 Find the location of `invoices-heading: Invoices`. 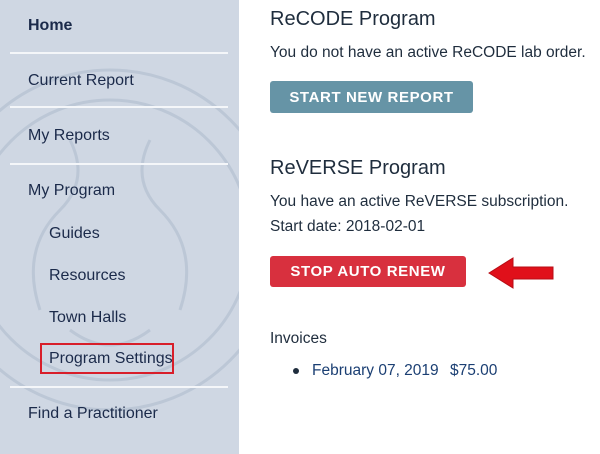

invoices-heading: Invoices is located at coordinates (298, 338).